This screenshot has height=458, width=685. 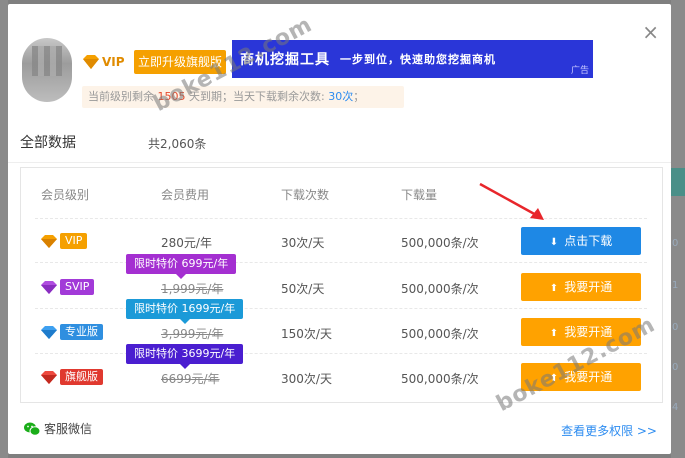 What do you see at coordinates (185, 311) in the screenshot?
I see `promo-tag-pro: 限时特价 1699元/年` at bounding box center [185, 311].